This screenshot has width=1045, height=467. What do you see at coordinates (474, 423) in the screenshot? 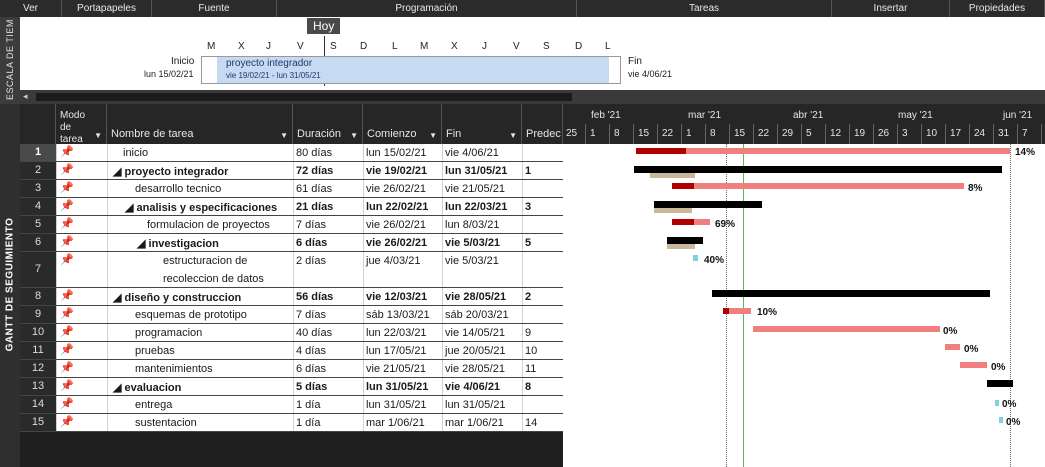
I see `task-finish: mar 1/06/21` at bounding box center [474, 423].